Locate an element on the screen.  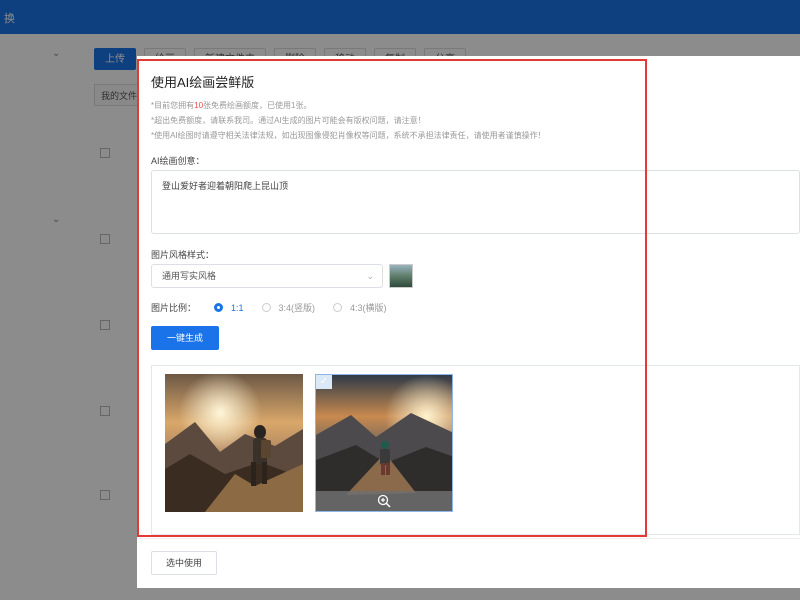
ratio-radio-3-4: 3:4(竖版) is located at coordinates (288, 307).